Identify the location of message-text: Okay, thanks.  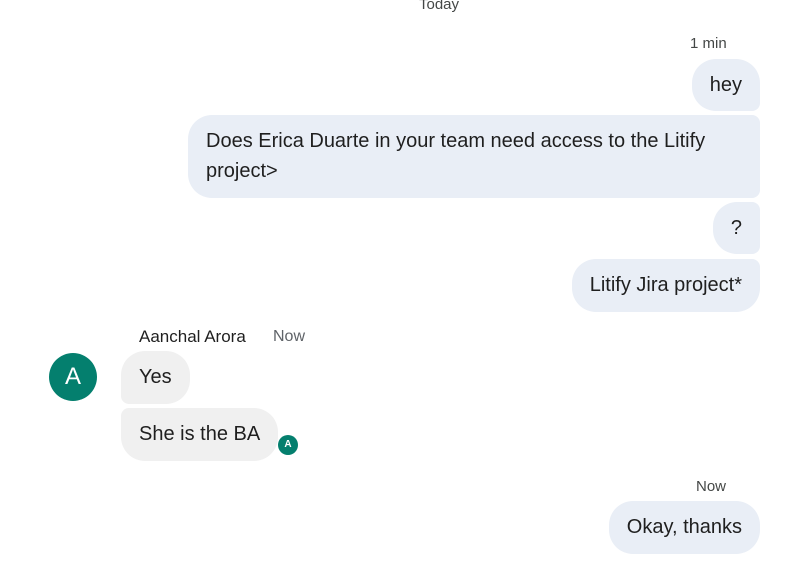
(684, 527).